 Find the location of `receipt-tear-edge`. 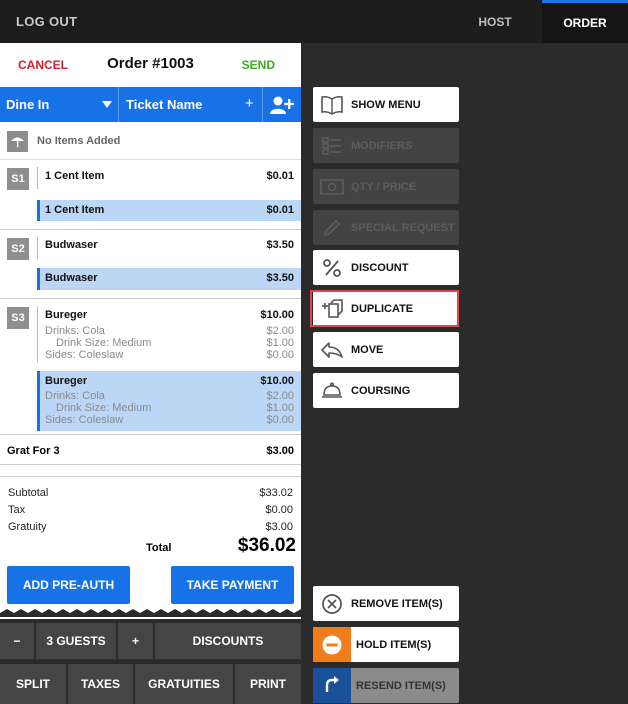

receipt-tear-edge is located at coordinates (150, 613).